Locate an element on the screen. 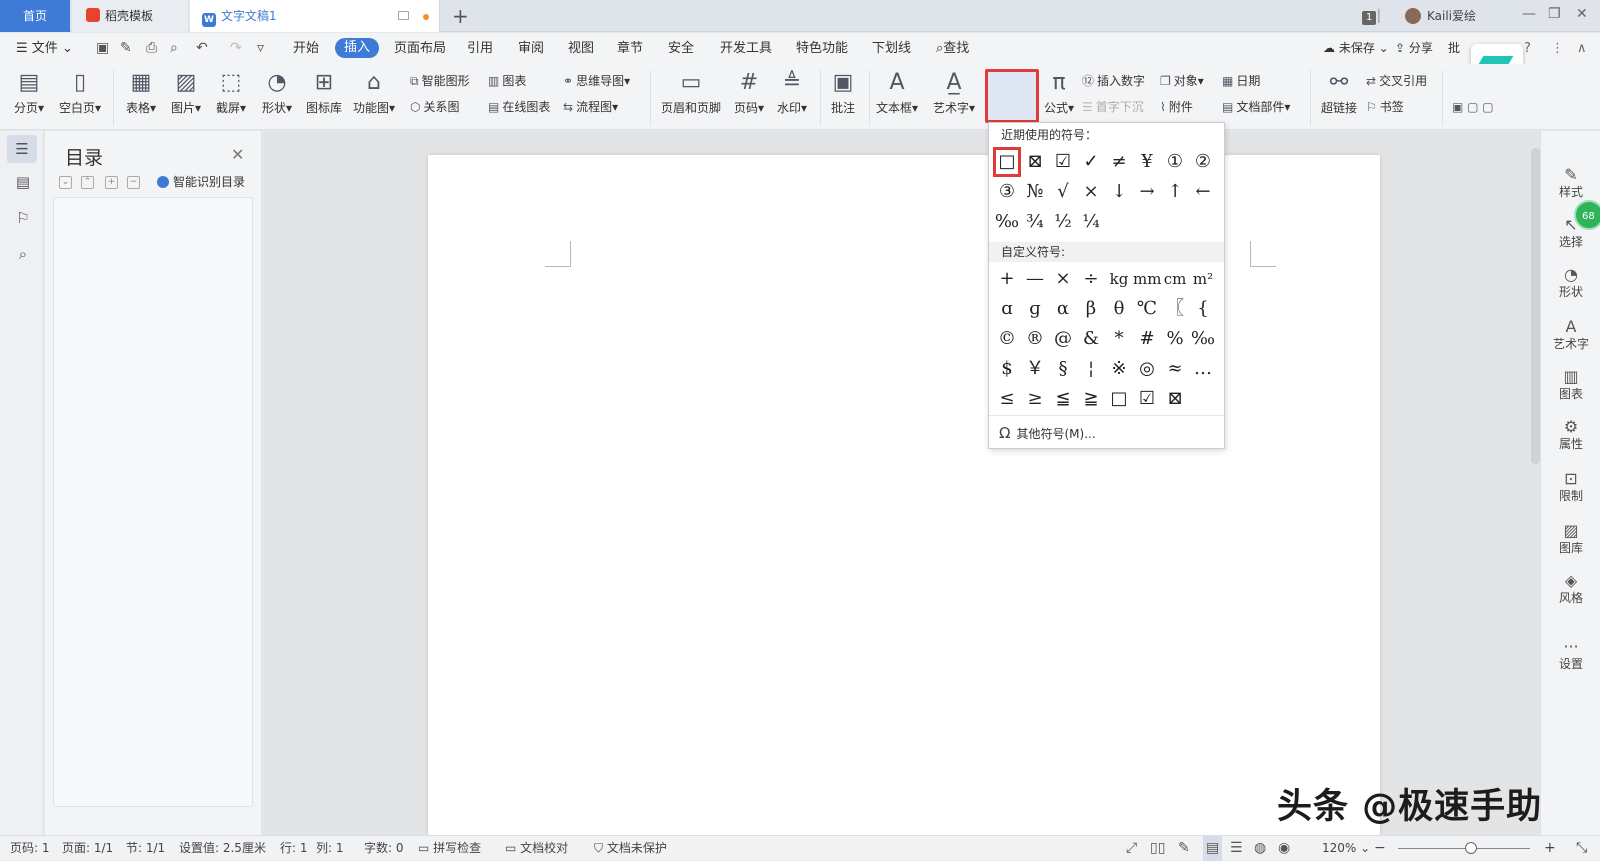 The image size is (1600, 861). more-quick-icon: ▿ is located at coordinates (260, 48).